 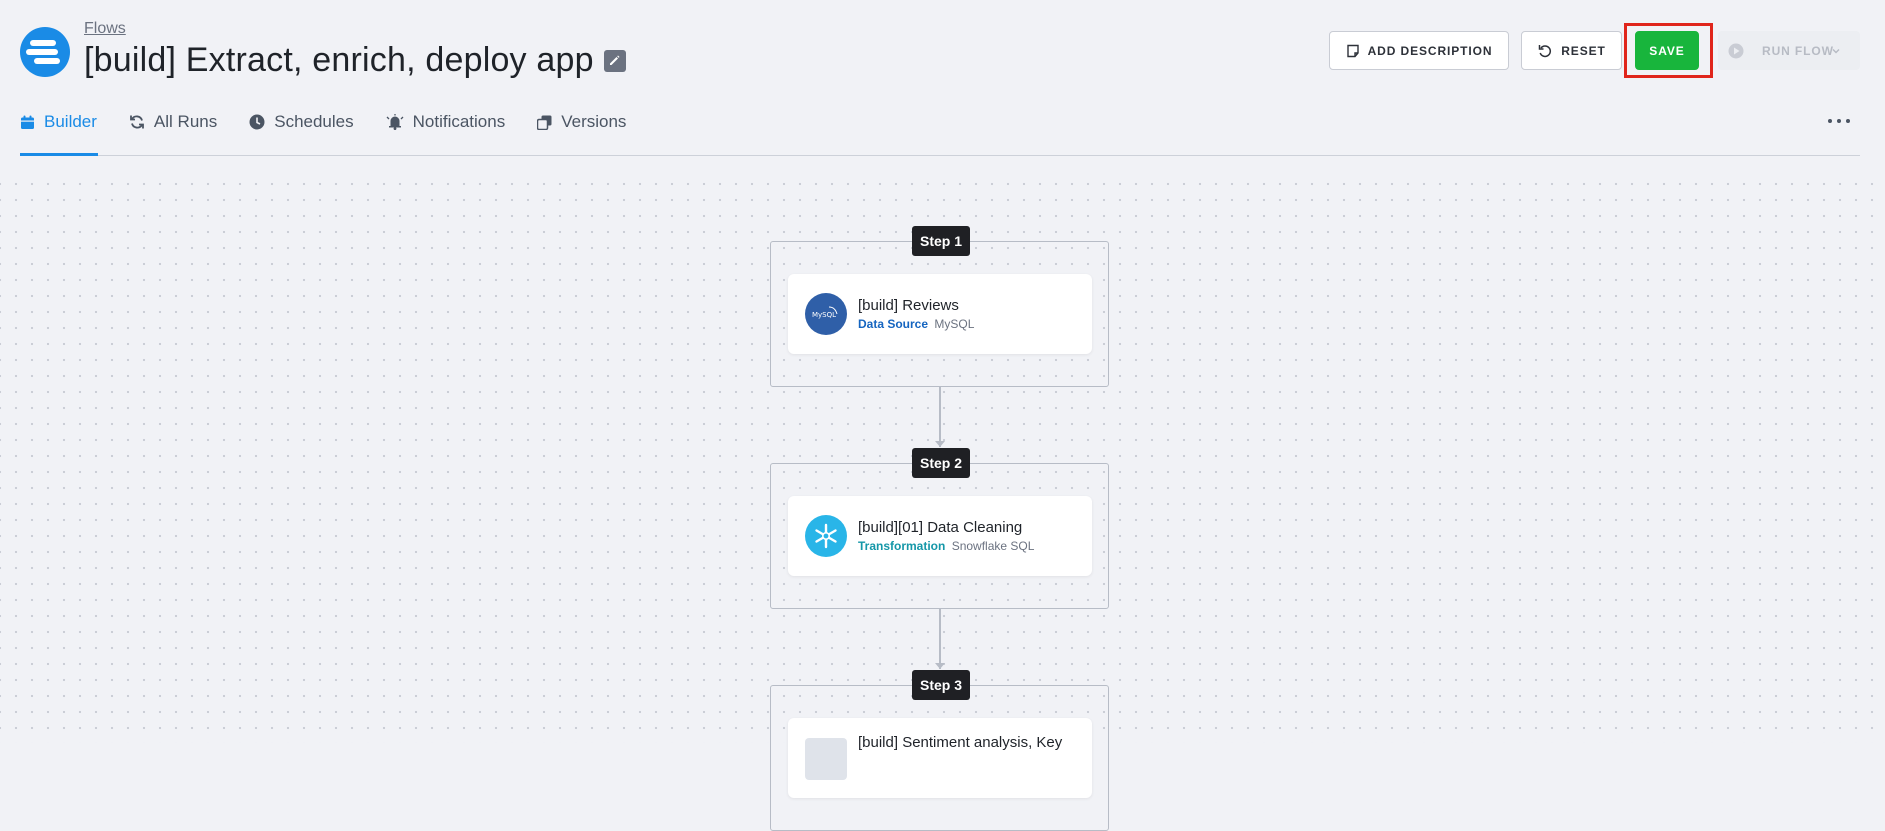 I want to click on step-2-subtitle: Transformation Snowflake SQL, so click(x=946, y=546).